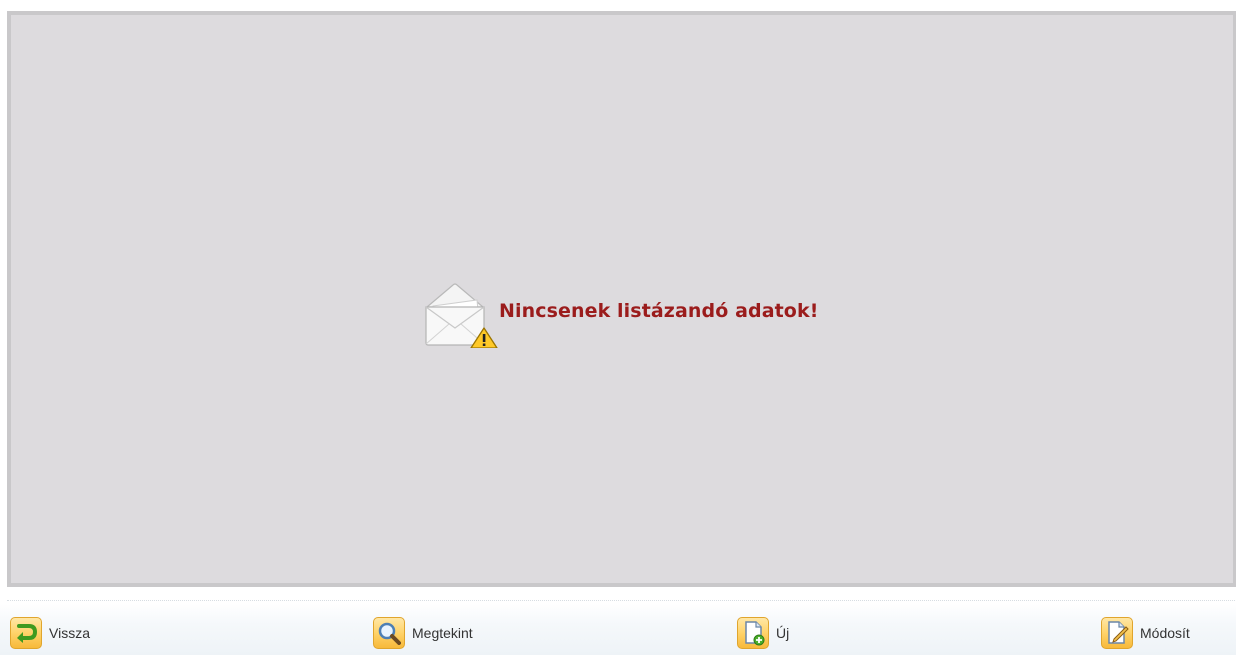  Describe the element at coordinates (659, 311) in the screenshot. I see `empty-state-message: Nincsenek listázandó adatok!` at that location.